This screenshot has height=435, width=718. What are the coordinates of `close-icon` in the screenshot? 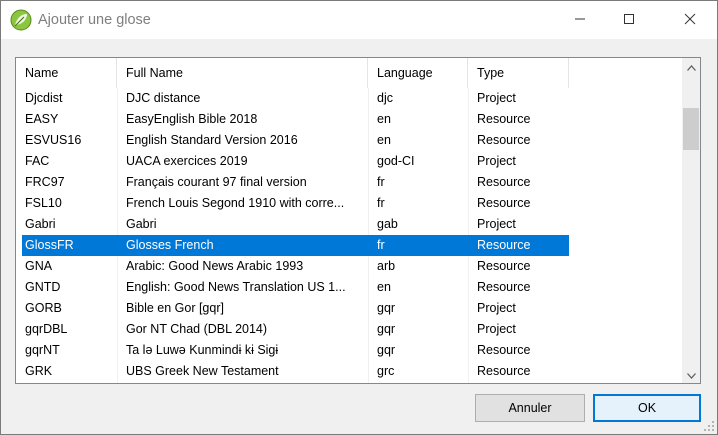 It's located at (690, 20).